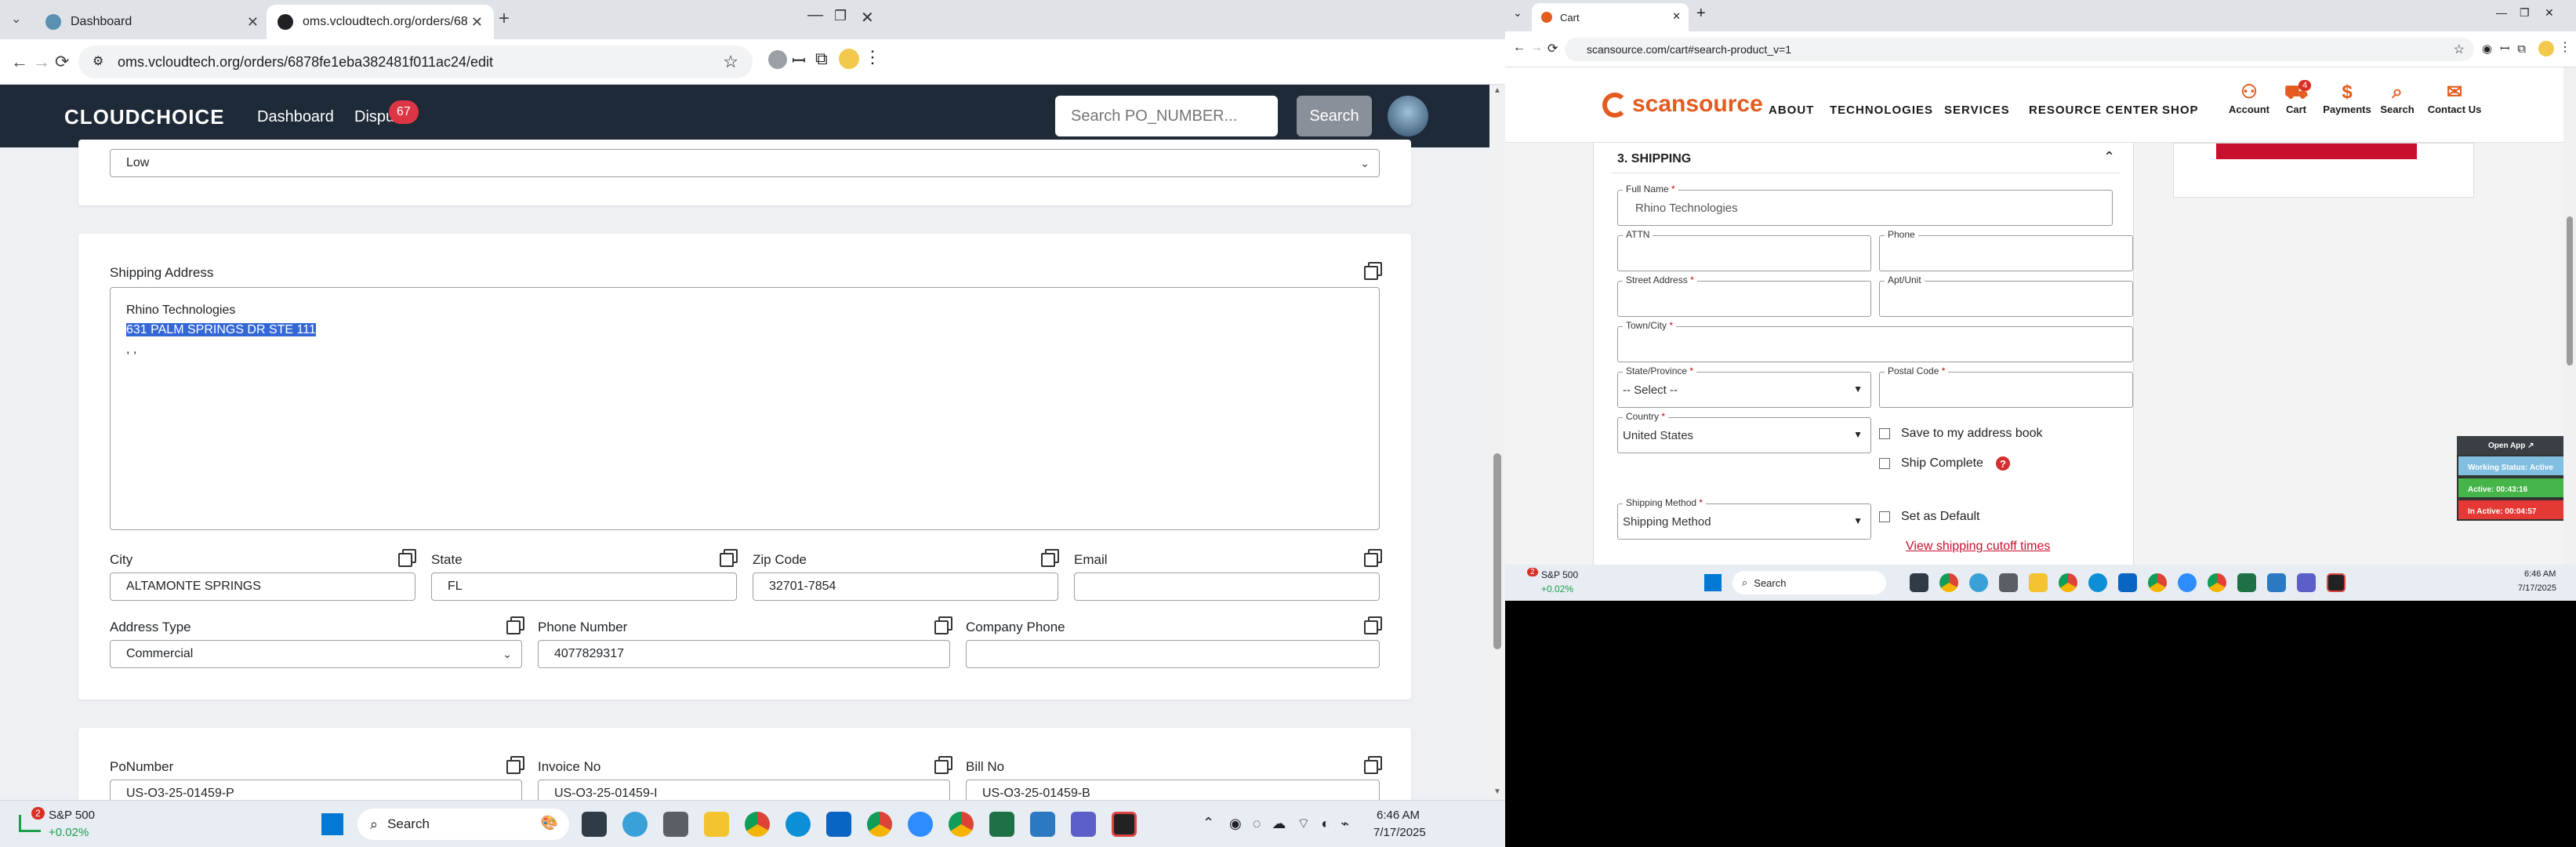 The width and height of the screenshot is (2576, 847). What do you see at coordinates (1173, 654) in the screenshot?
I see `company-phone-input` at bounding box center [1173, 654].